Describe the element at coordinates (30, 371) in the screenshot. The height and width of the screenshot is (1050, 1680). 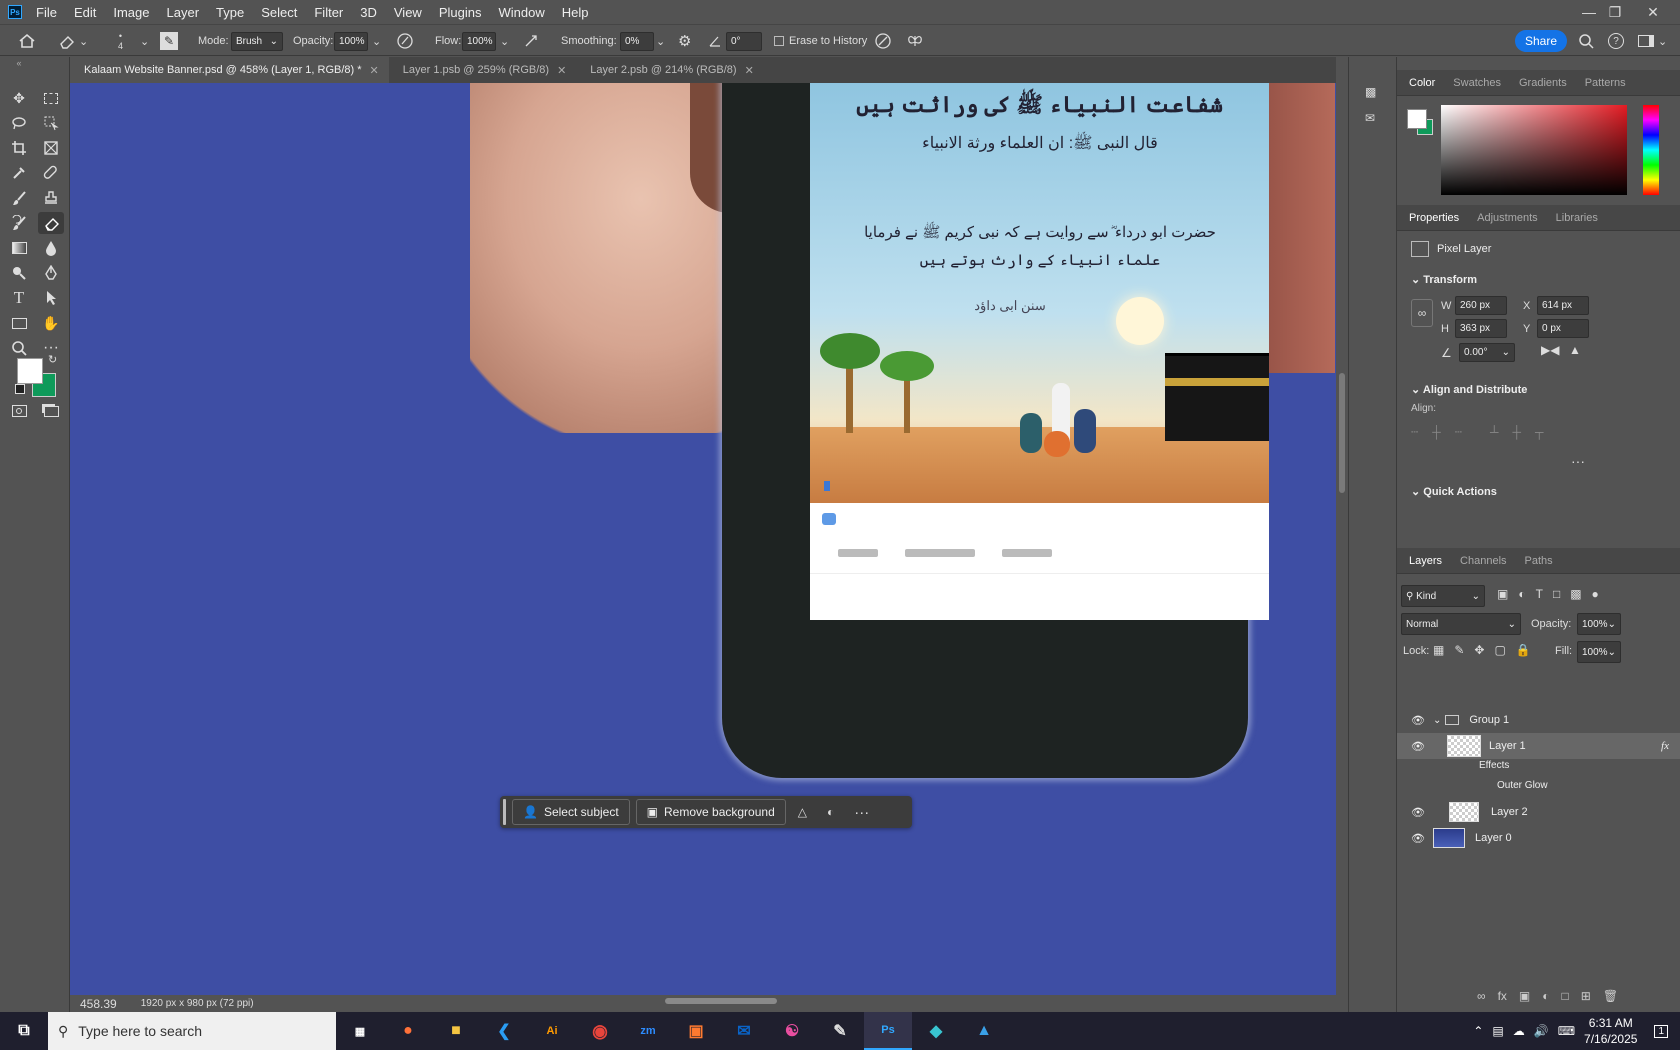
I see `foreground-color-swatch-front` at that location.